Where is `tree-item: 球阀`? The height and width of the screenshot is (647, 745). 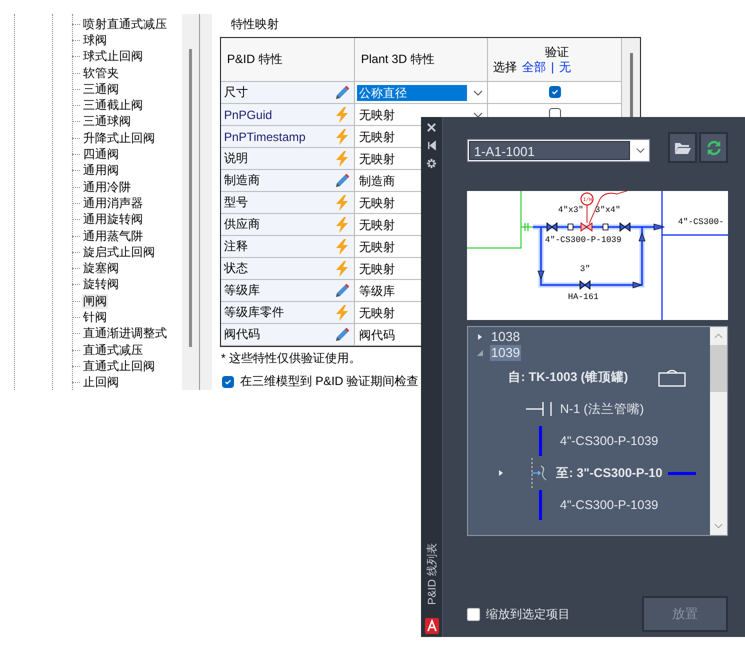
tree-item: 球阀 is located at coordinates (95, 40).